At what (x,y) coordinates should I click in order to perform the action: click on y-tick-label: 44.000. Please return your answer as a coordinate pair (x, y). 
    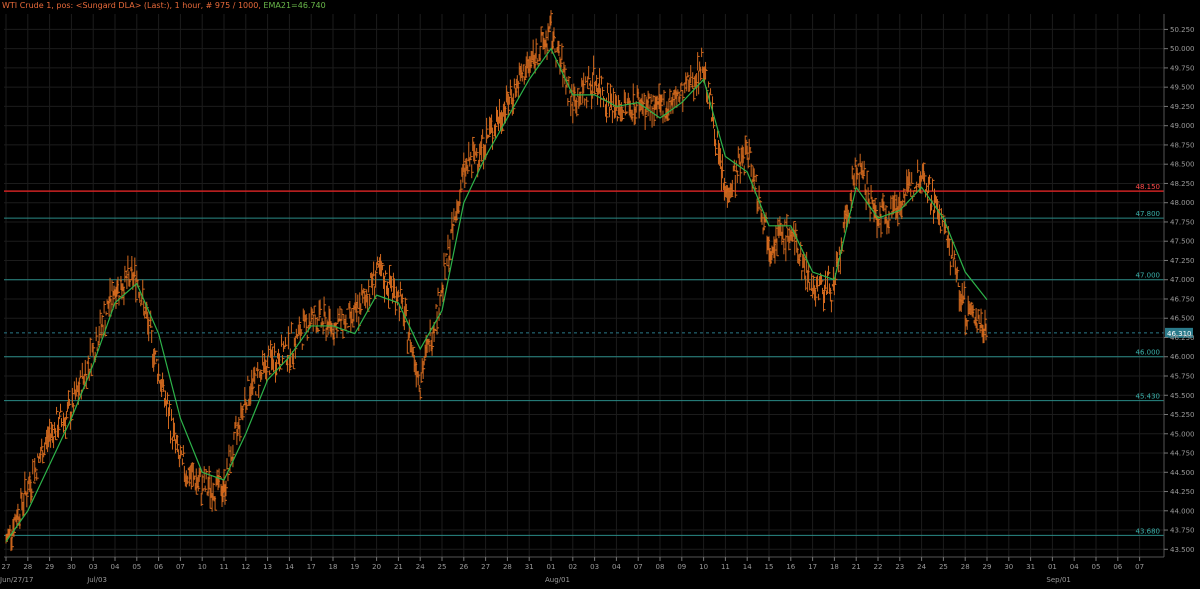
    Looking at the image, I should click on (1182, 511).